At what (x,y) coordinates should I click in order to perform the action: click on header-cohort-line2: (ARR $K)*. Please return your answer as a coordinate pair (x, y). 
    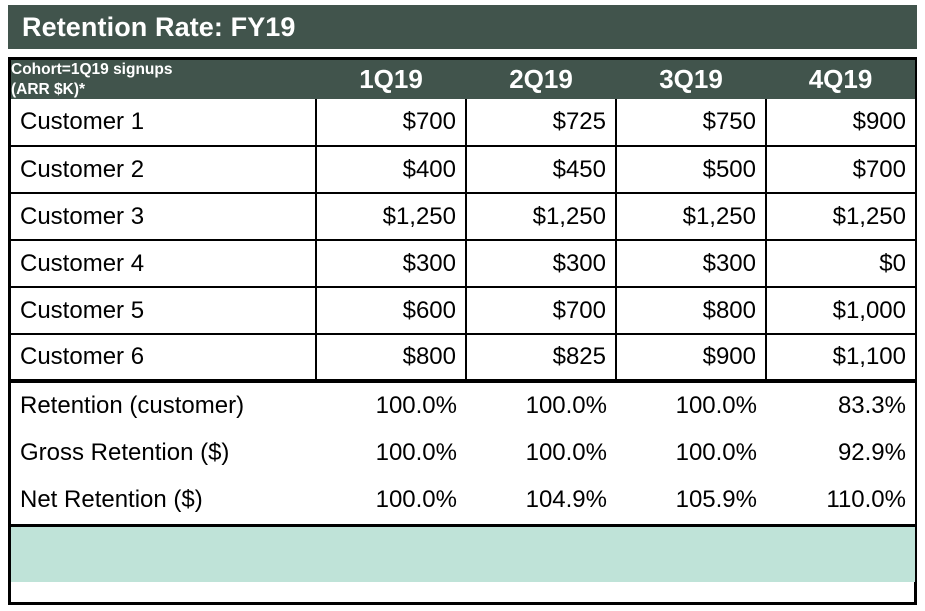
    Looking at the image, I should click on (48, 89).